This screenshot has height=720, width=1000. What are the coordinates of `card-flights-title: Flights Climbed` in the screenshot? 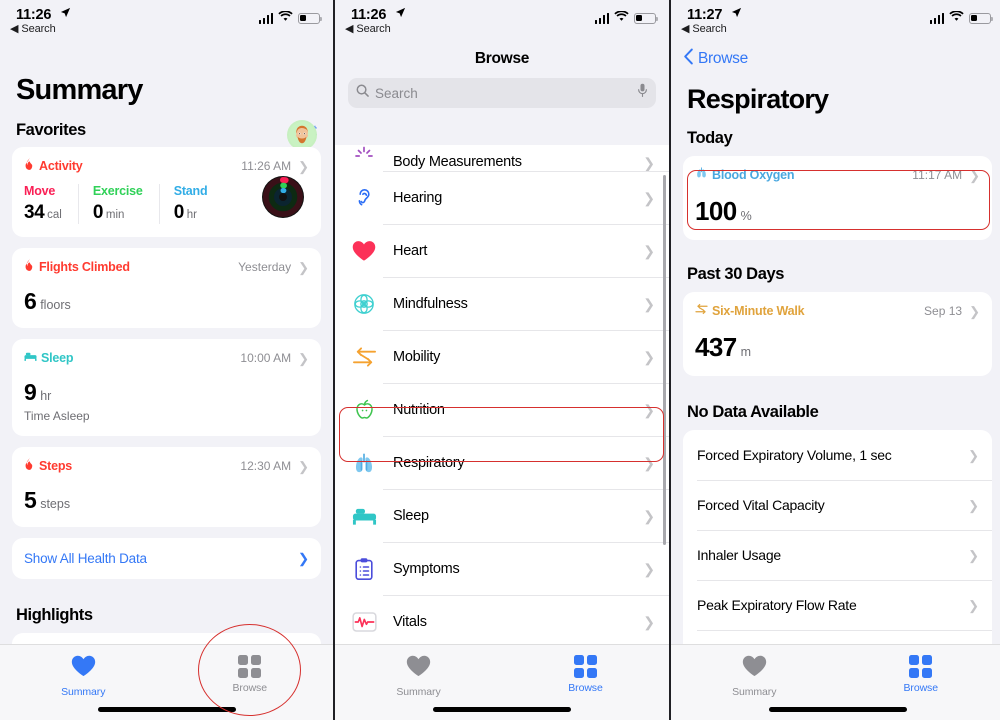 It's located at (84, 267).